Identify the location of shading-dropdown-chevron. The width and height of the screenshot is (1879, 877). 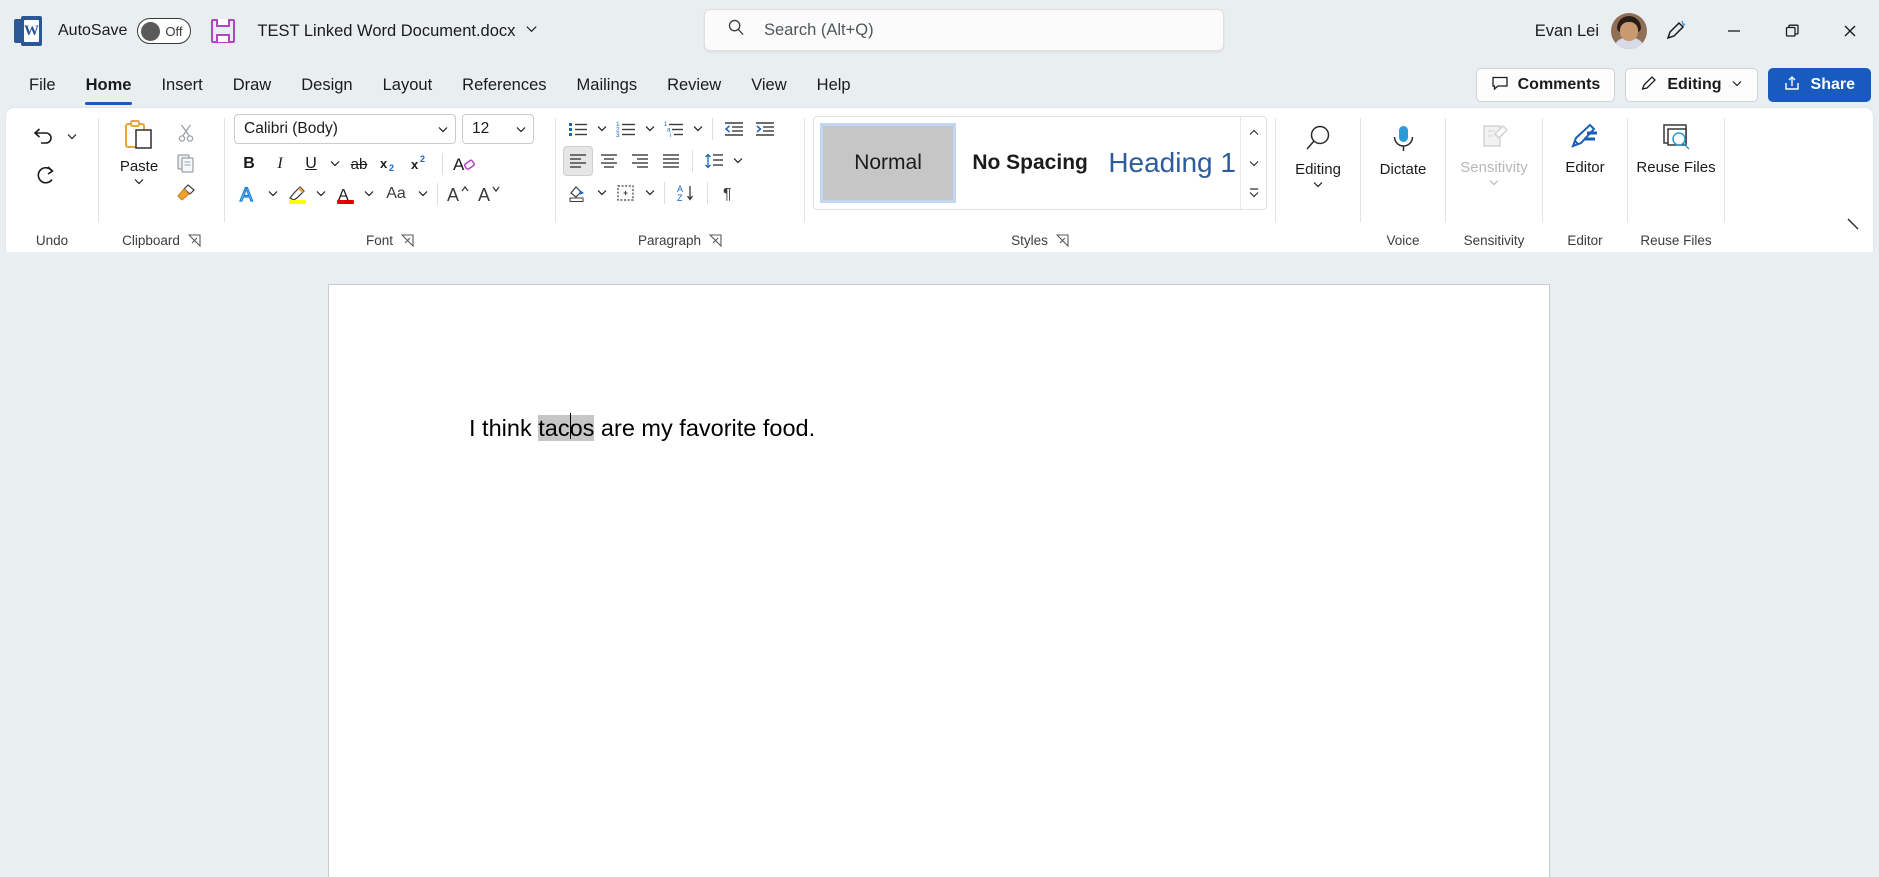
(602, 193).